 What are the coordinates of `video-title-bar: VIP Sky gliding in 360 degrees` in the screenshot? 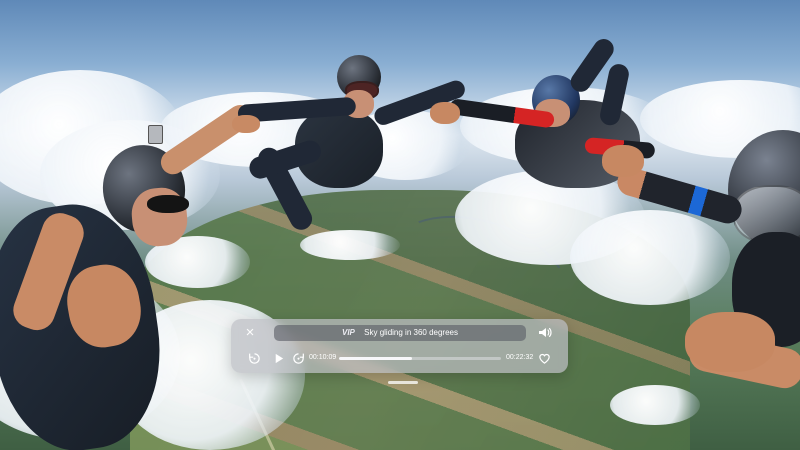 It's located at (400, 333).